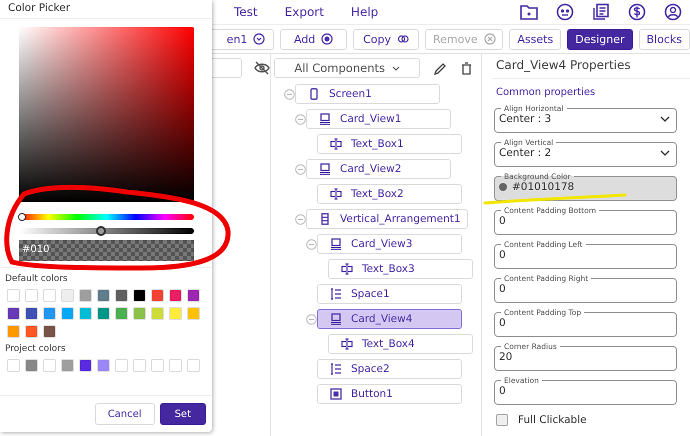 The width and height of the screenshot is (690, 436). I want to click on alpha-slider, so click(106, 231).